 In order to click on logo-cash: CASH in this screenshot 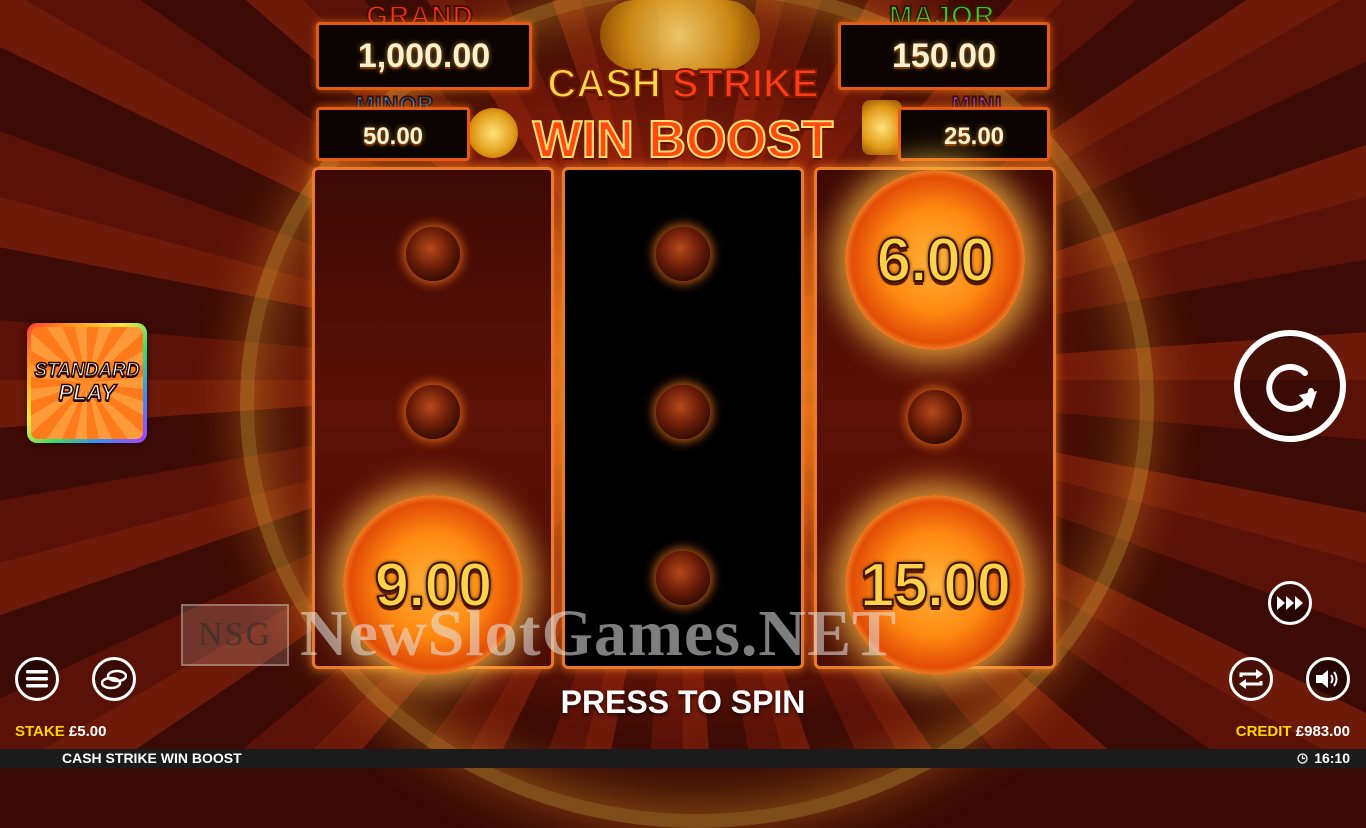, I will do `click(603, 84)`.